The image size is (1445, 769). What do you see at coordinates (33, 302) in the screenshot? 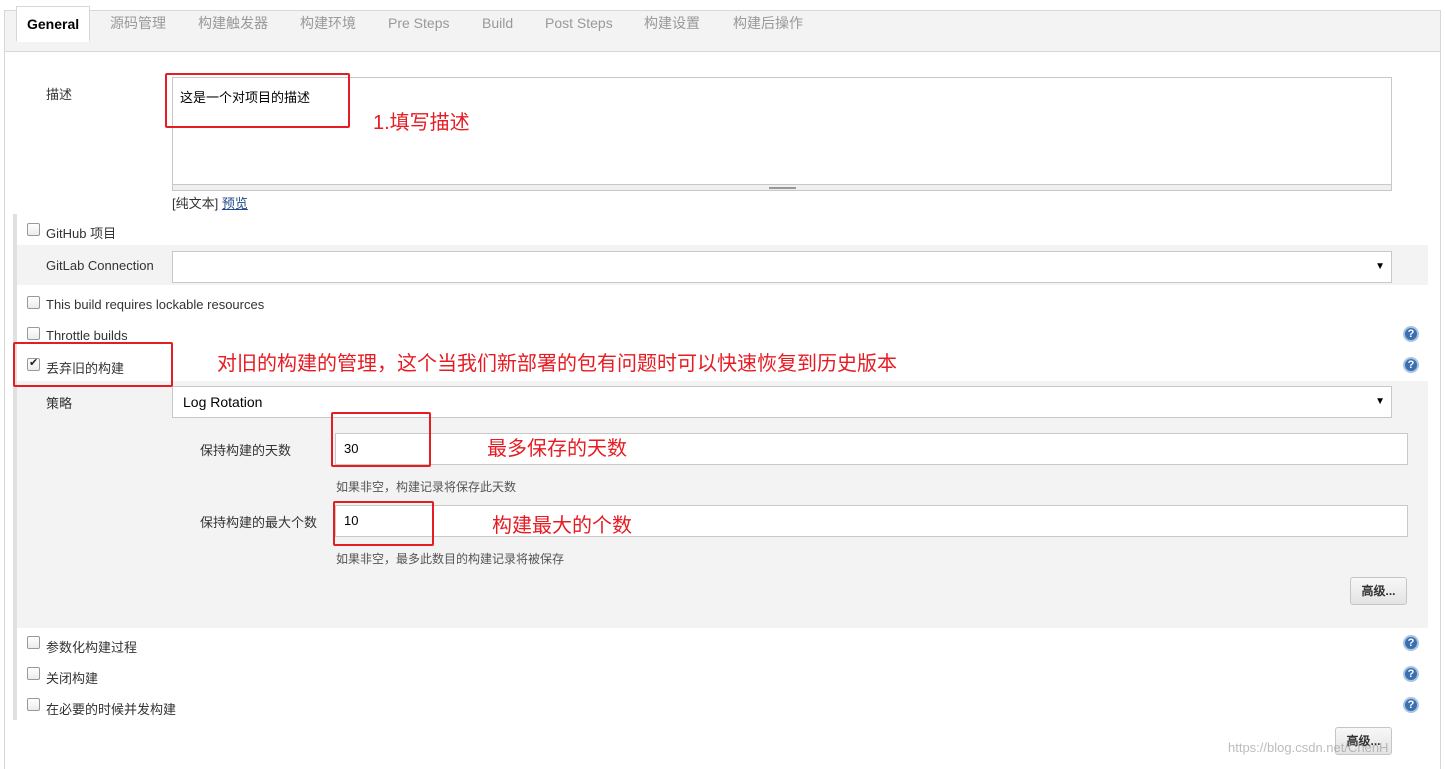
I see `lockable-checkbox` at bounding box center [33, 302].